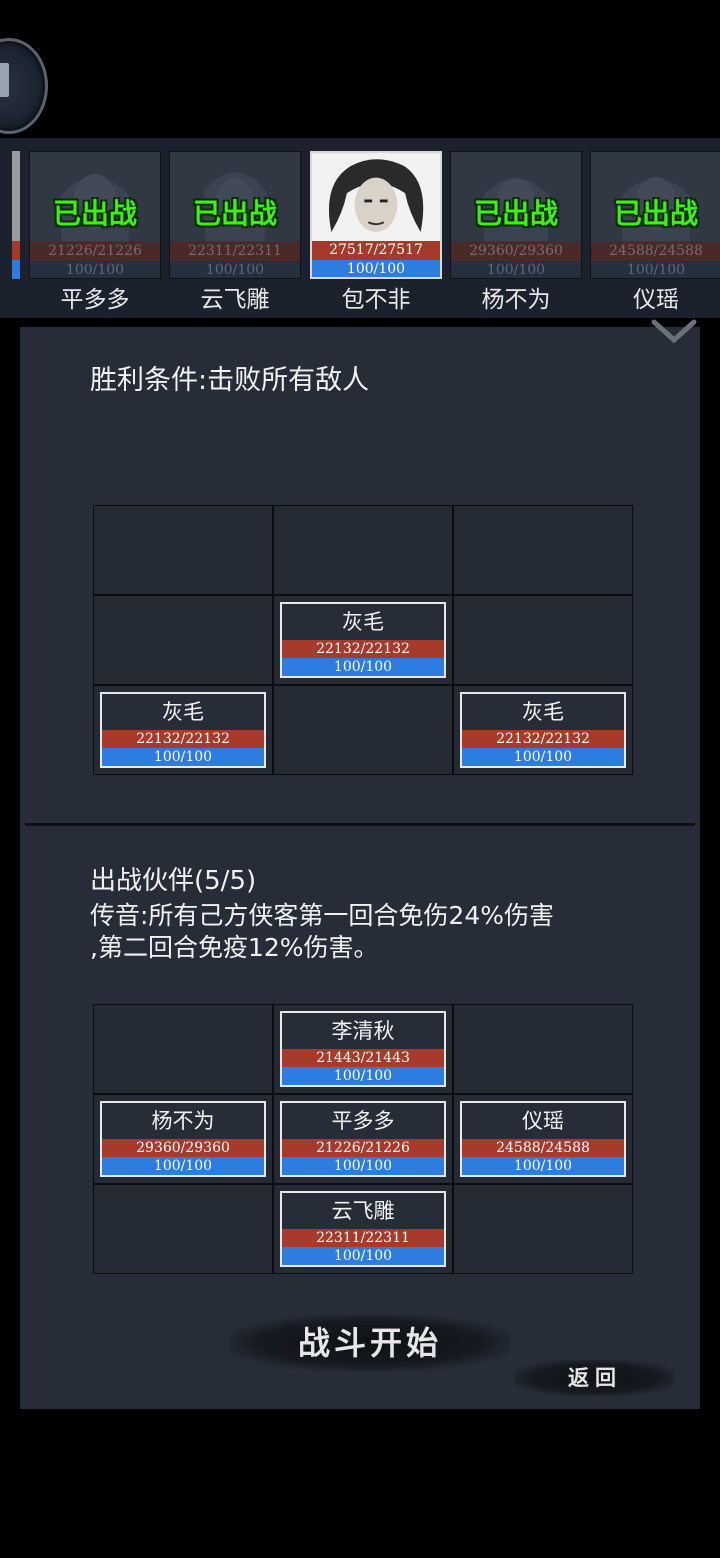  What do you see at coordinates (370, 1343) in the screenshot?
I see `start-battle-button: 战斗开始` at bounding box center [370, 1343].